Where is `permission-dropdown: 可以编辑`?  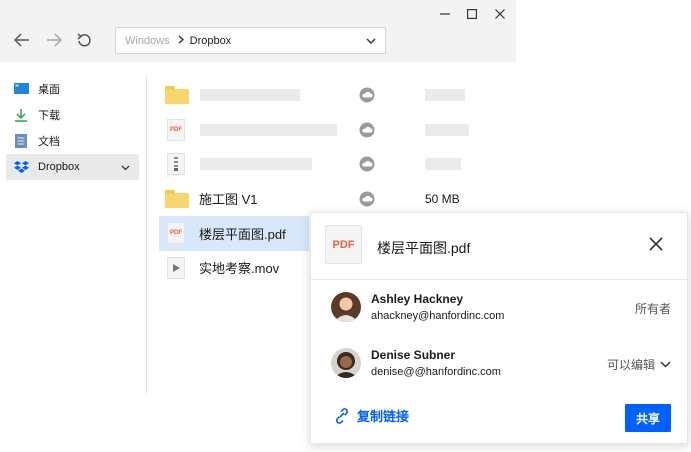
permission-dropdown: 可以编辑 is located at coordinates (639, 364).